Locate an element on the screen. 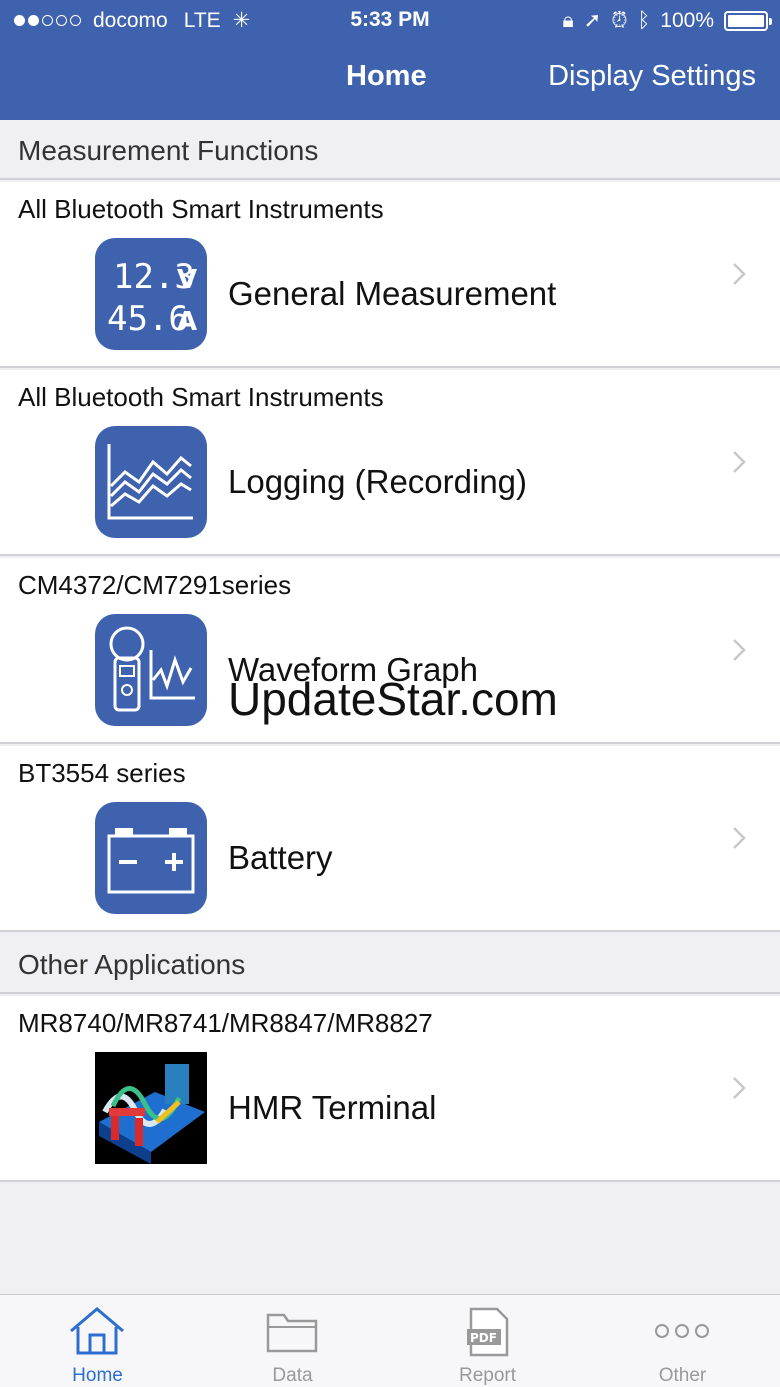 Image resolution: width=780 pixels, height=1387 pixels. folder-icon is located at coordinates (292, 1331).